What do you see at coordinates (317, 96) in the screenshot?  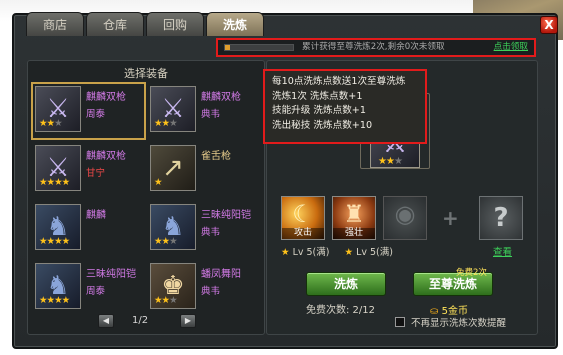 I see `tooltip-line: 洗炼1次 洗炼点数+1` at bounding box center [317, 96].